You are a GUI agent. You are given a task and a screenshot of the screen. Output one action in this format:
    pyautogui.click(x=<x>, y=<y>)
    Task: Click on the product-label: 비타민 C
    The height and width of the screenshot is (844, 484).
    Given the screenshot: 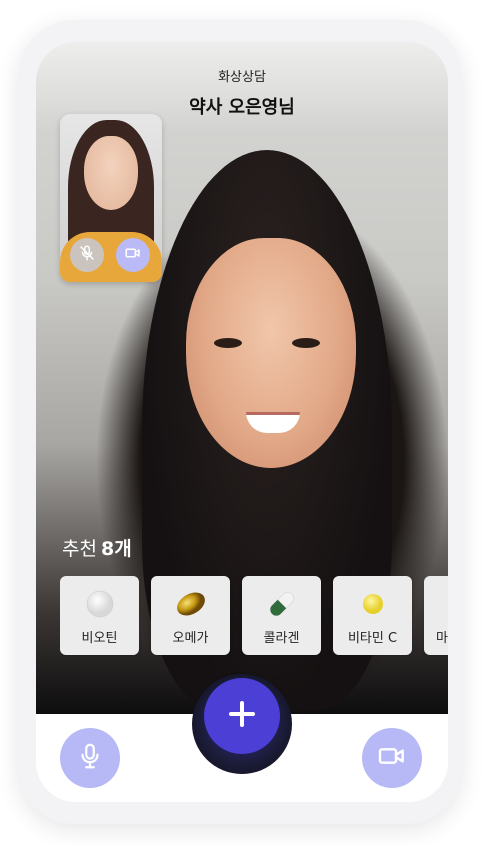 What is the action you would take?
    pyautogui.click(x=372, y=638)
    